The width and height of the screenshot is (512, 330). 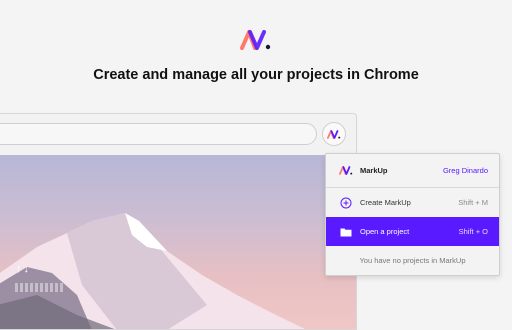 What do you see at coordinates (40, 287) in the screenshot?
I see `photo-caption-placeholder` at bounding box center [40, 287].